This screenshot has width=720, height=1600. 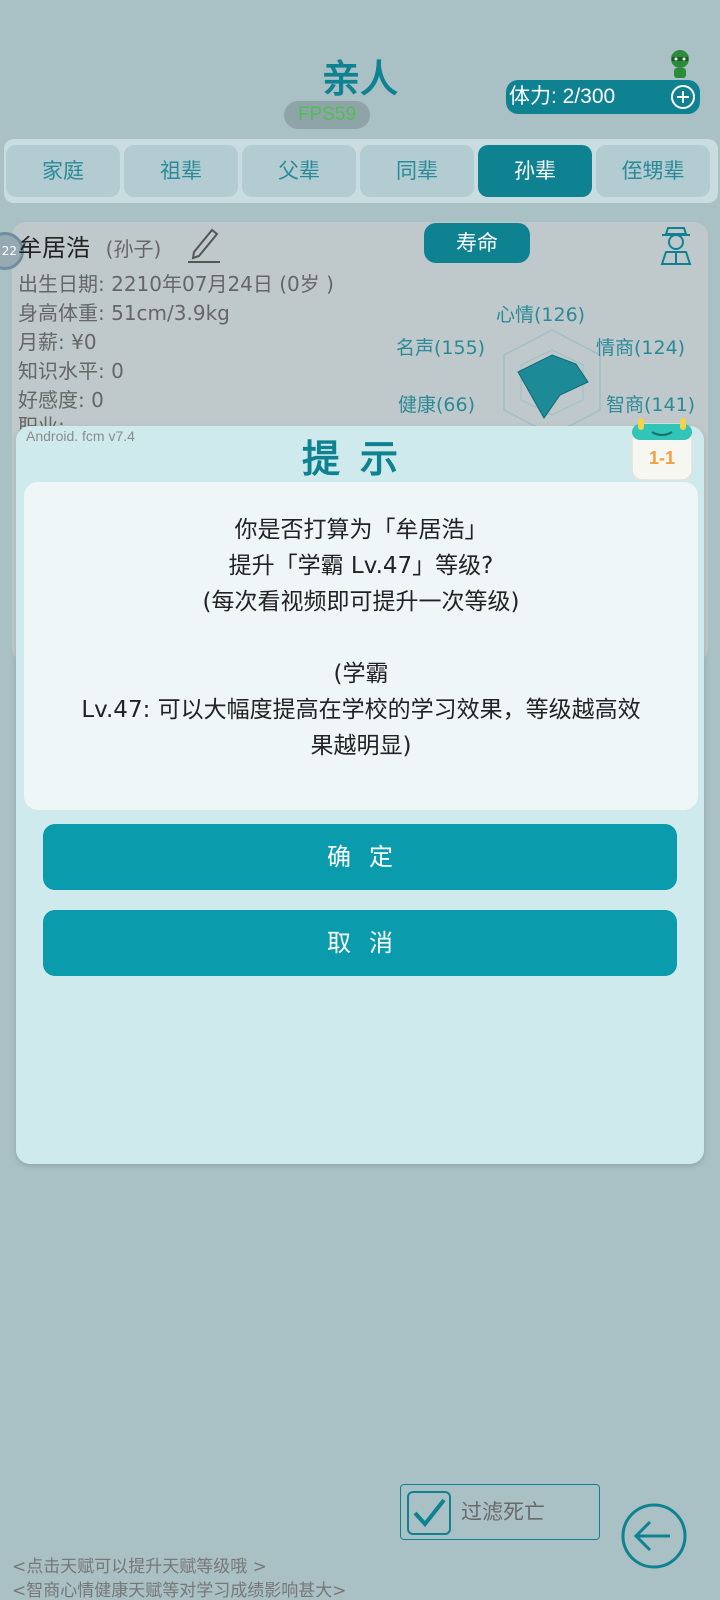 What do you see at coordinates (477, 243) in the screenshot?
I see `lifespan-button: 寿命` at bounding box center [477, 243].